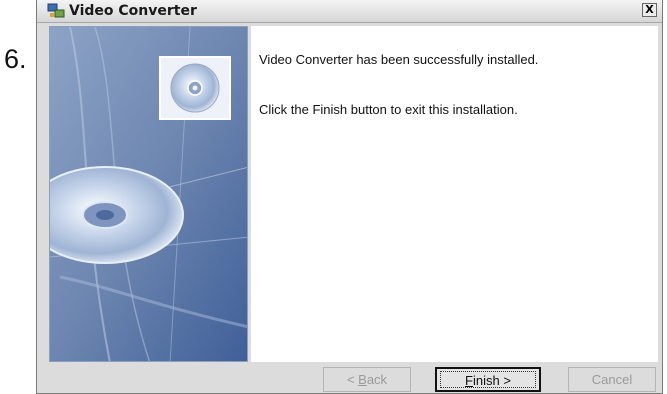 The width and height of the screenshot is (667, 394). Describe the element at coordinates (612, 379) in the screenshot. I see `cancel-button: Cancel` at that location.